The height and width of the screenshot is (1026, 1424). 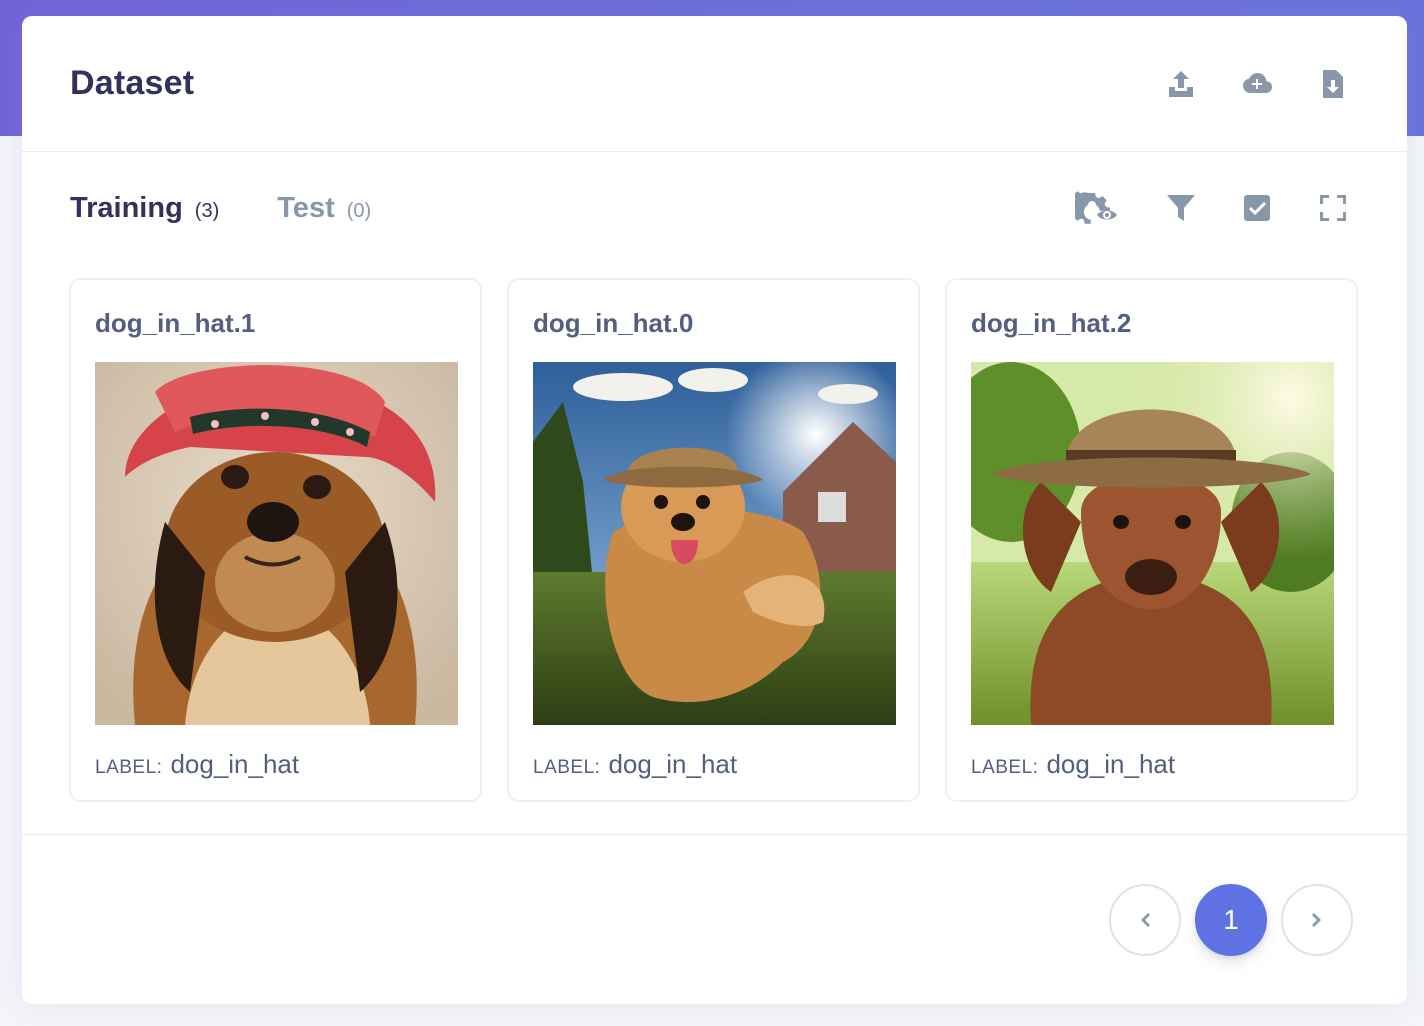 I want to click on dog-sunny-yard-image, so click(x=714, y=543).